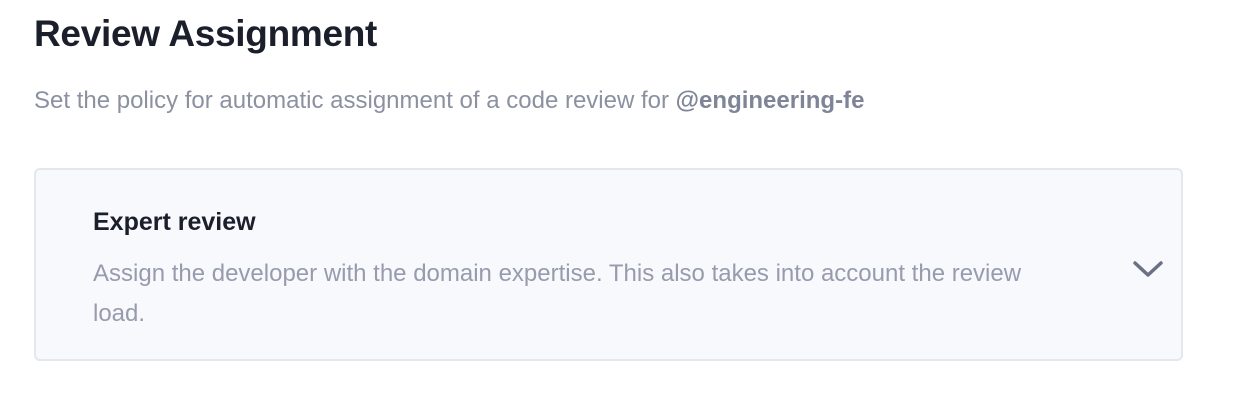 This screenshot has height=400, width=1236. I want to click on team-handle: @engineering-fe, so click(770, 100).